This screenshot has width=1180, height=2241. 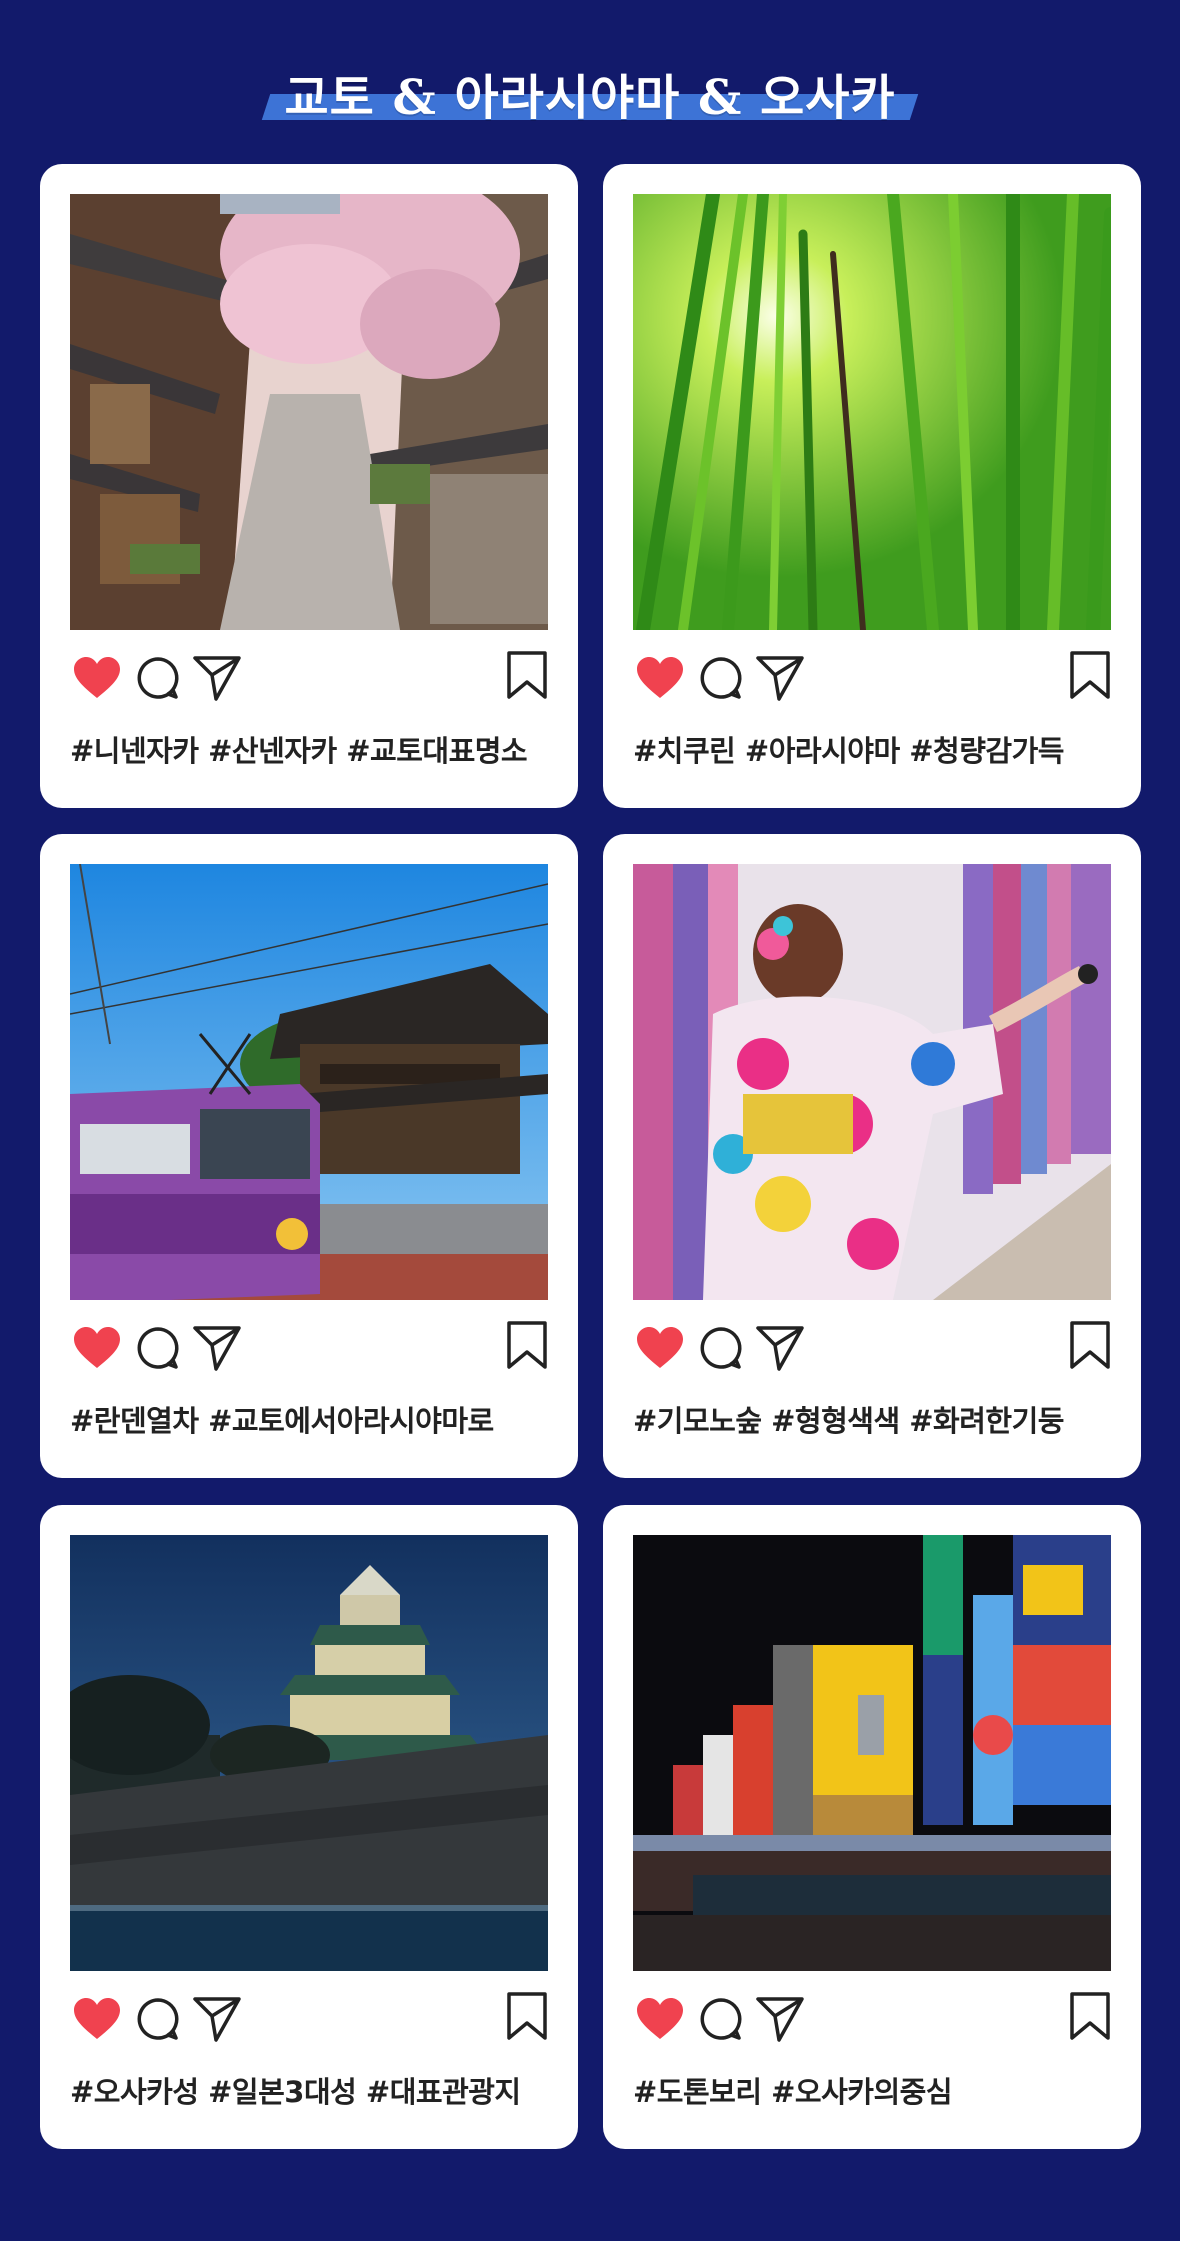 What do you see at coordinates (872, 1082) in the screenshot?
I see `post-photo-kimono-forest` at bounding box center [872, 1082].